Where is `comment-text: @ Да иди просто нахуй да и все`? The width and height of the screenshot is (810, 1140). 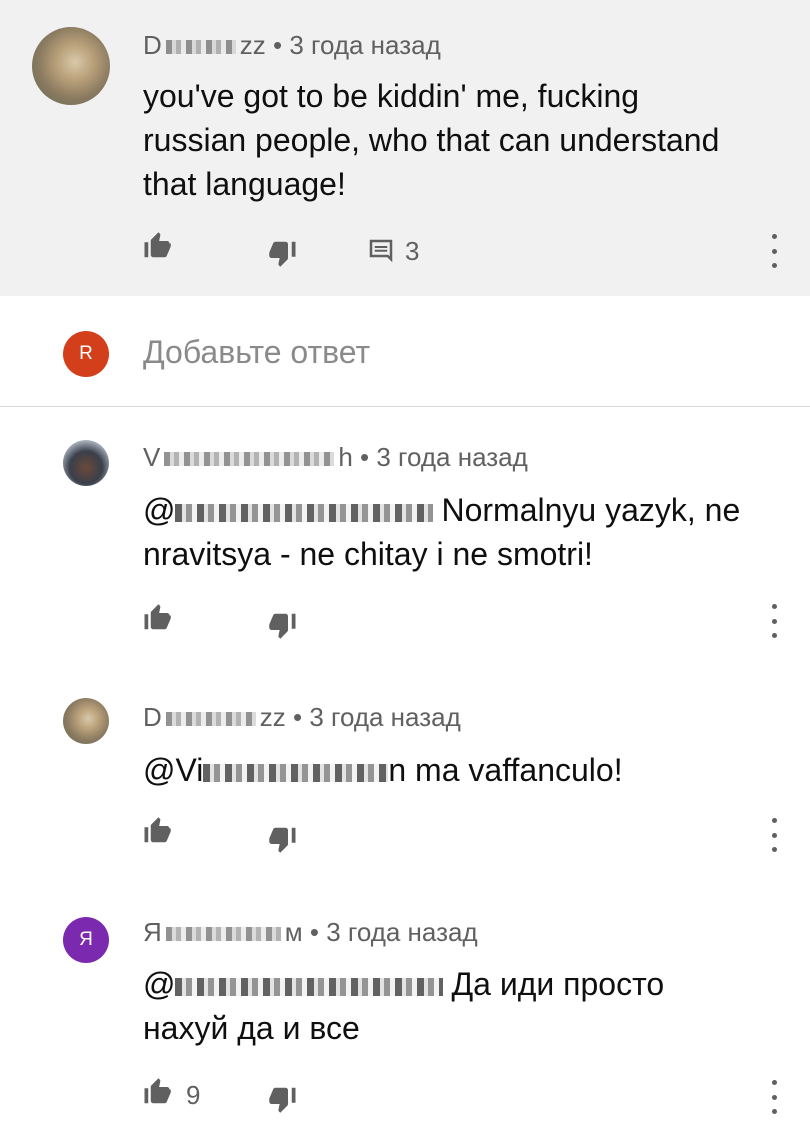 comment-text: @ Да иди просто нахуй да и все is located at coordinates (443, 1006).